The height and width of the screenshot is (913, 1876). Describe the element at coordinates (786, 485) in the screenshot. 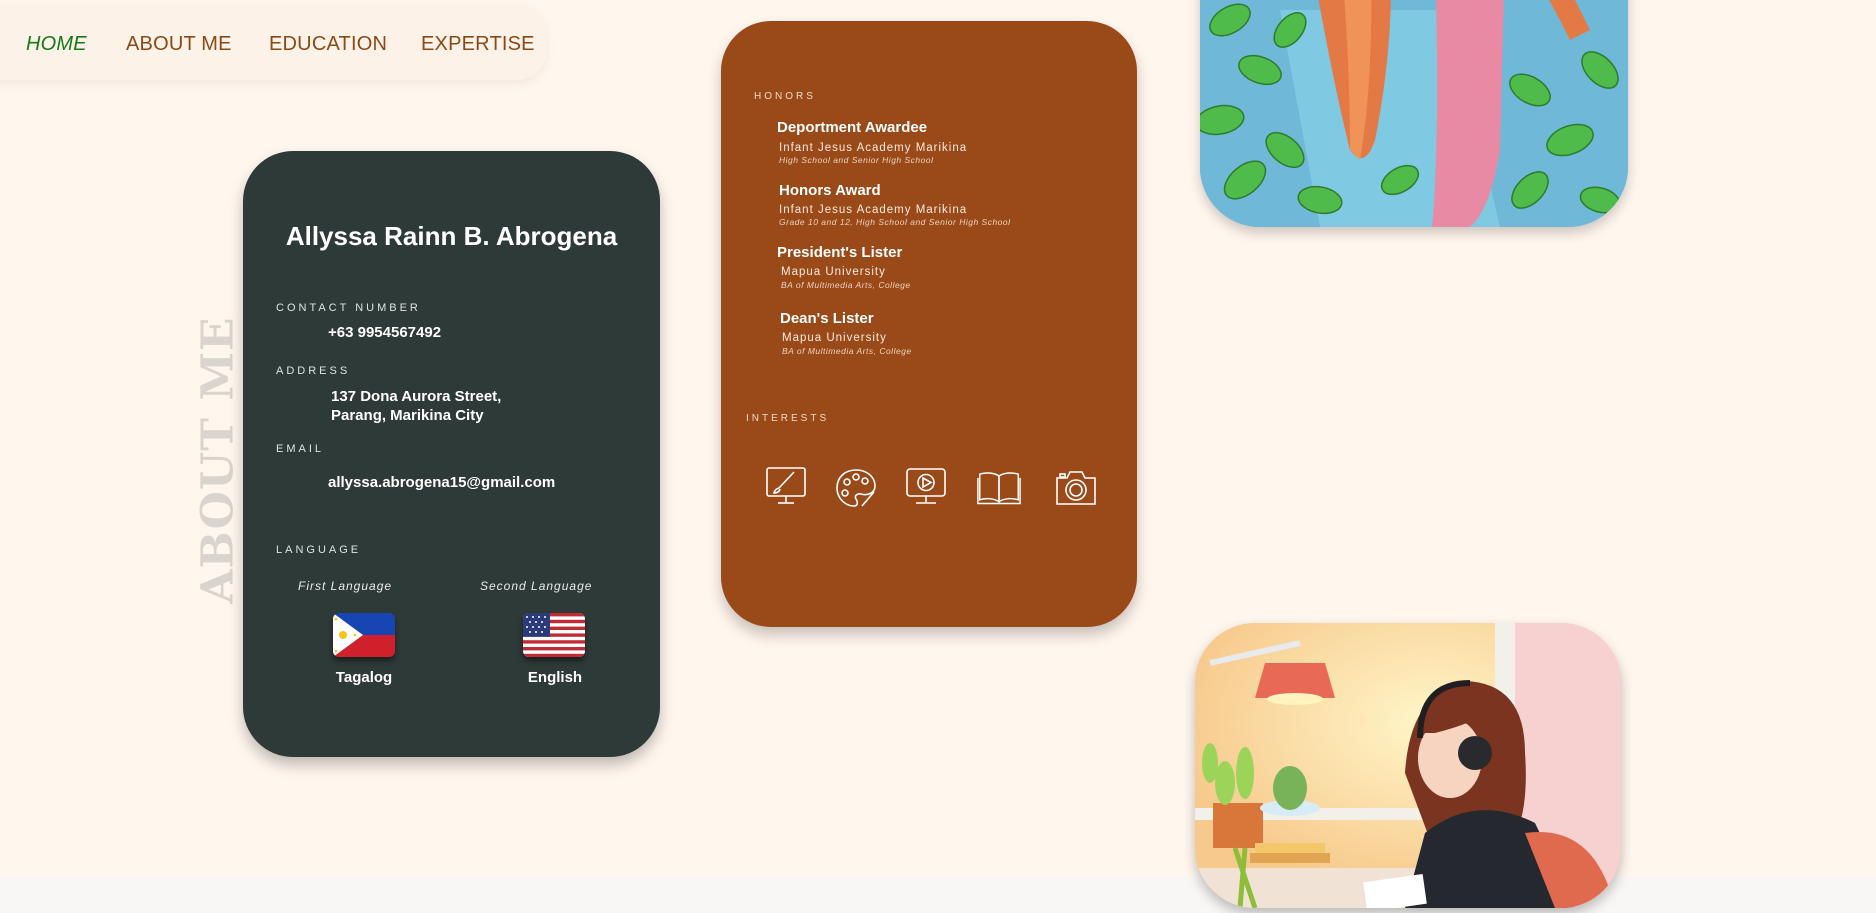

I see `digital-art-icon` at that location.